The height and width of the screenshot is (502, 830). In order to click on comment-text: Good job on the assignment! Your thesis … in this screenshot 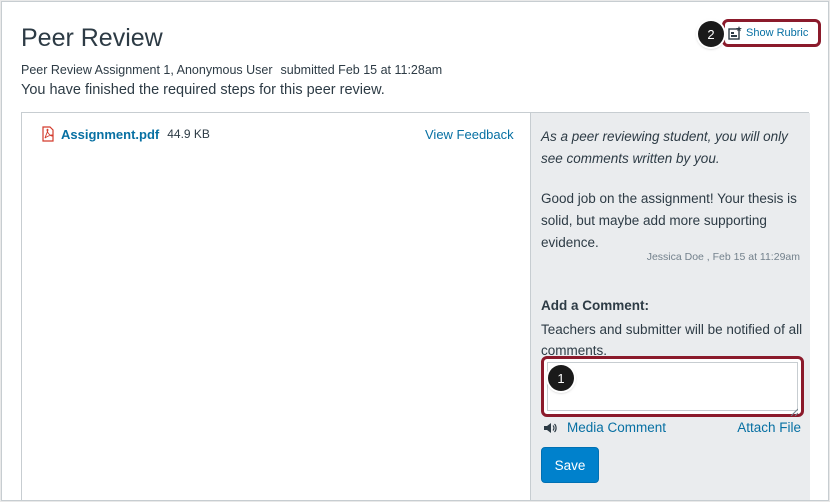, I will do `click(669, 220)`.